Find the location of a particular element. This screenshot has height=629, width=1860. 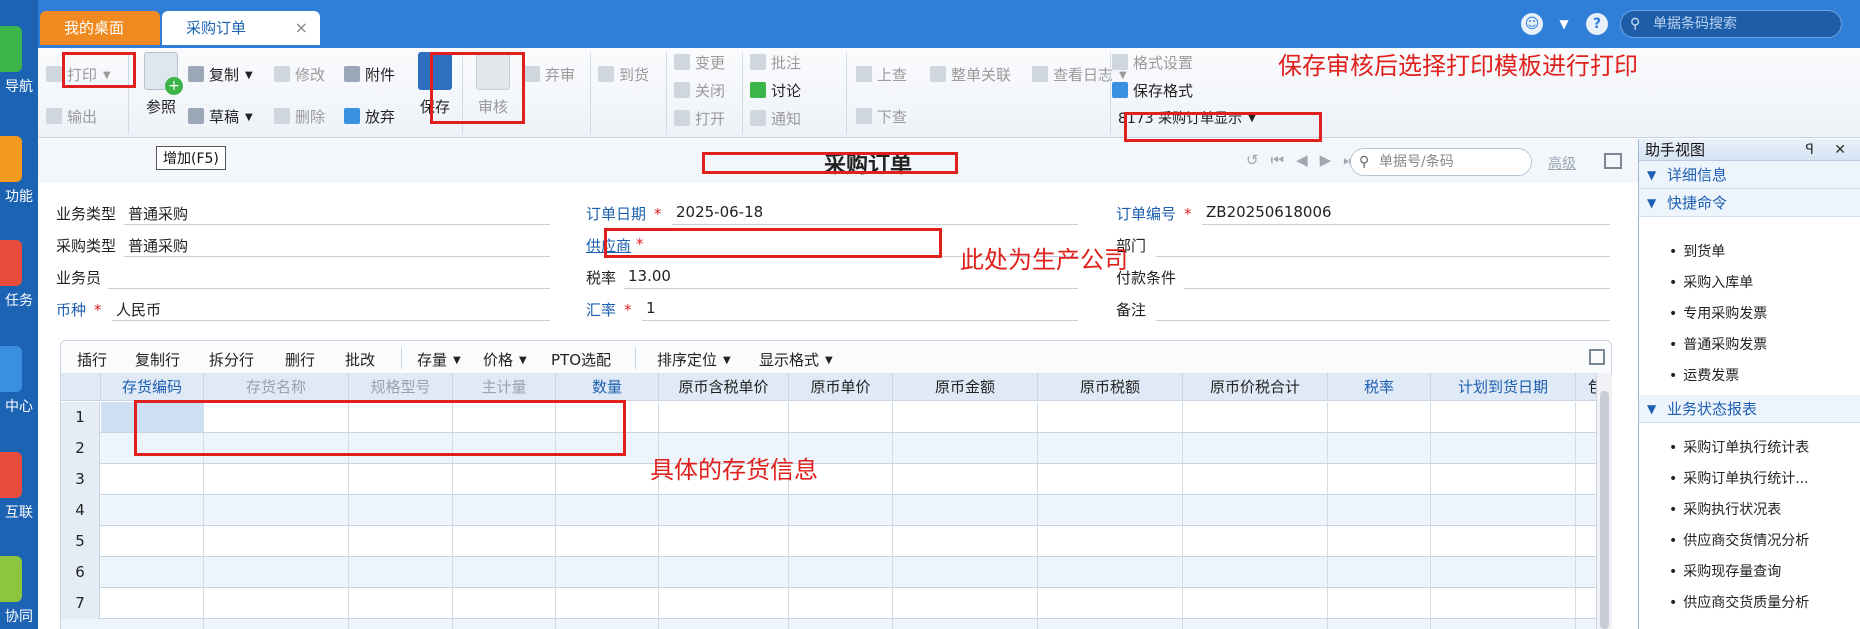

format-icon is located at coordinates (1120, 62).